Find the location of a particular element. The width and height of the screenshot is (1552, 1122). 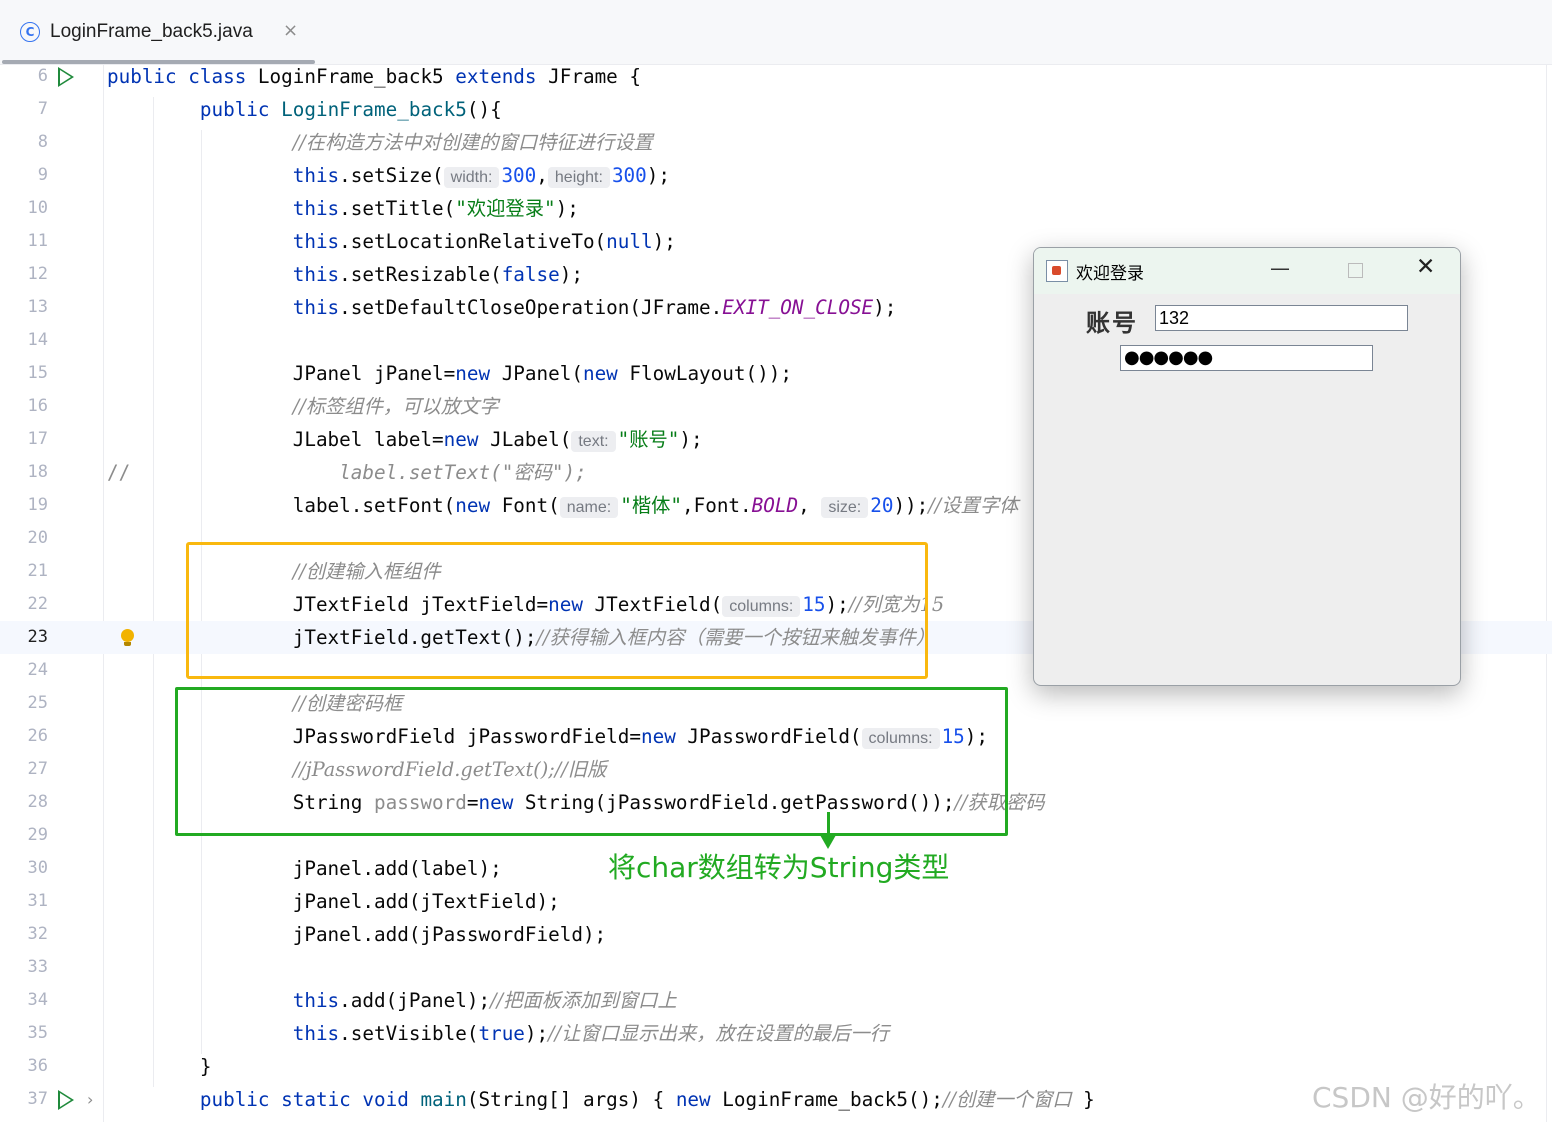

editor-tab: C LoginFrame_back5.java × is located at coordinates (157, 32).